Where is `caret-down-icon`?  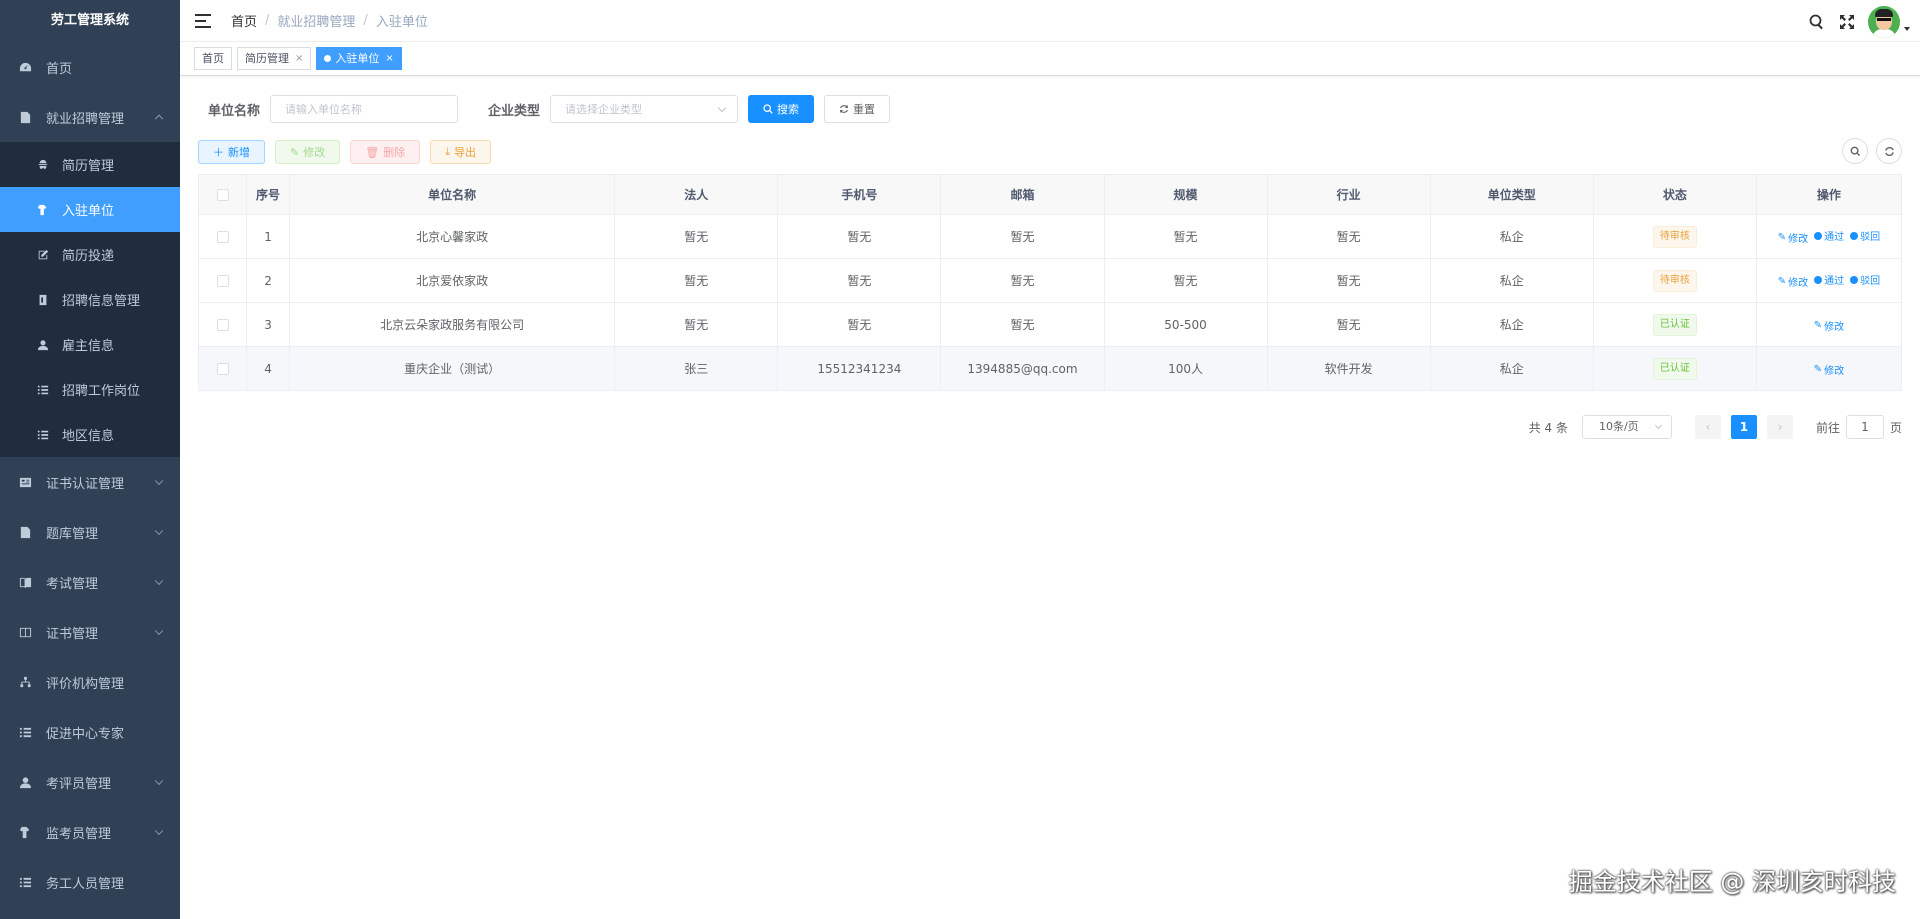
caret-down-icon is located at coordinates (1907, 29).